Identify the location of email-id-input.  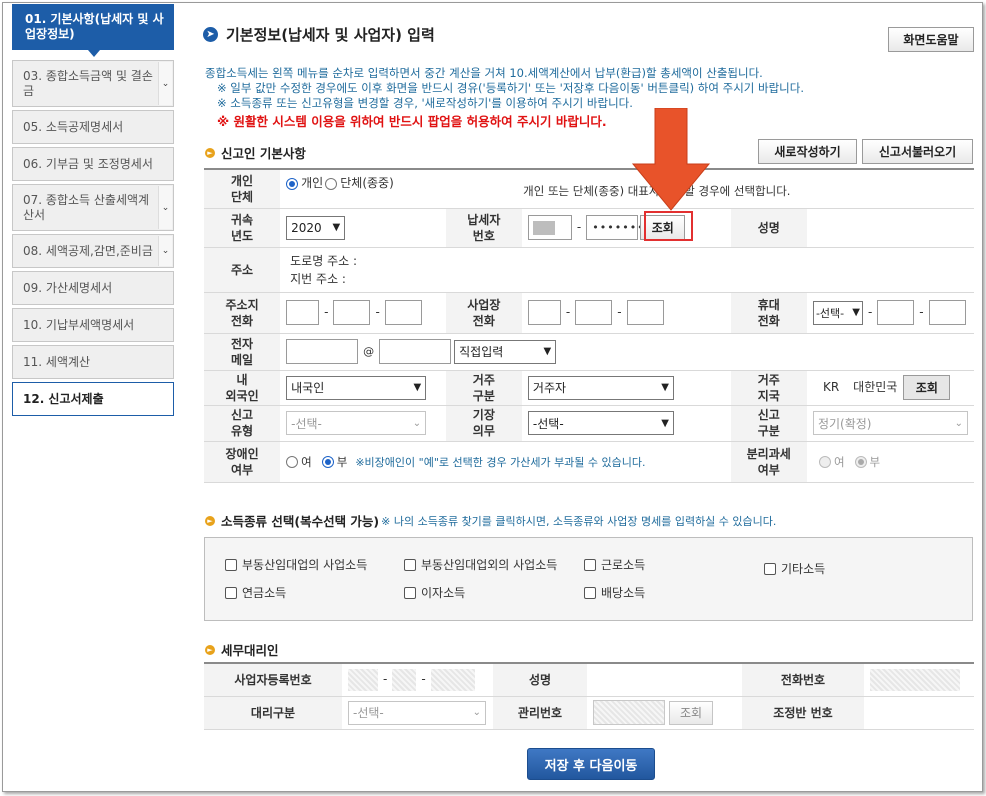
(322, 351).